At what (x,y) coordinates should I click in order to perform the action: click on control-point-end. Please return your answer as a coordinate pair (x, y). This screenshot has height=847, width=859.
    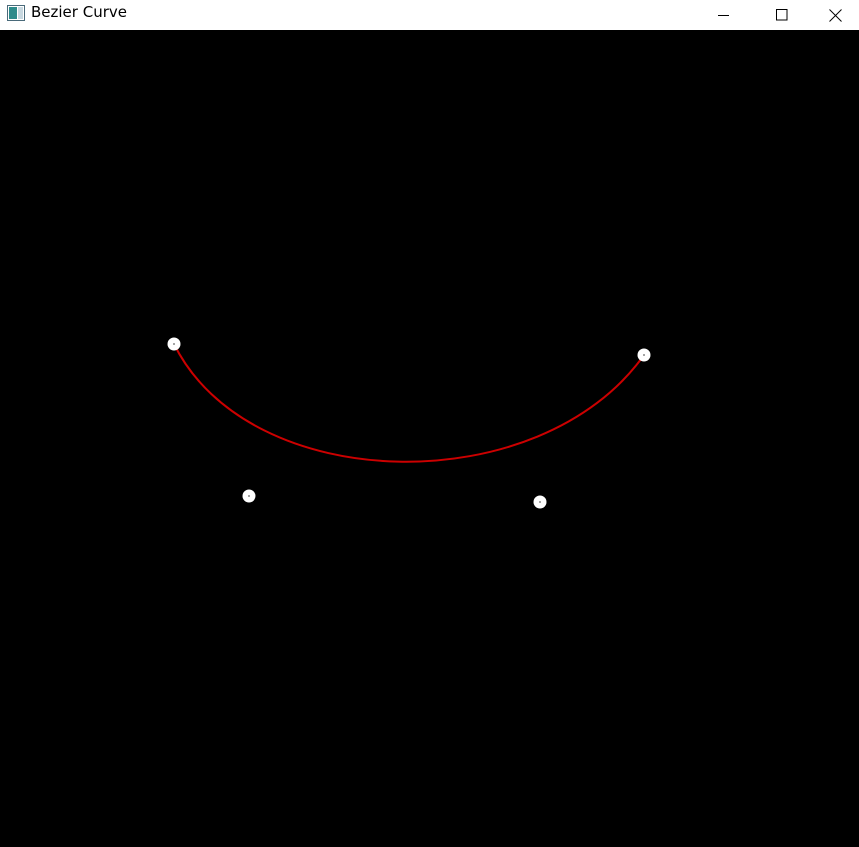
    Looking at the image, I should click on (644, 355).